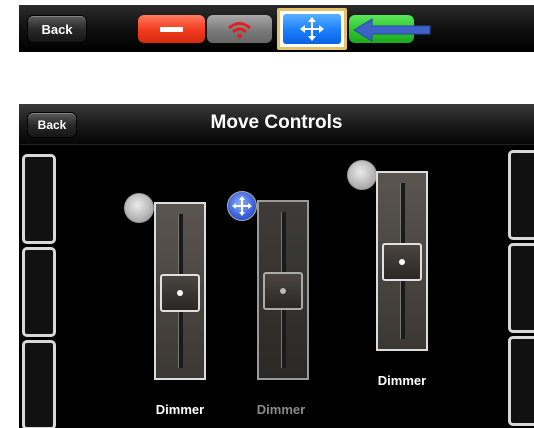  I want to click on top-toolbar: Back, so click(276, 28).